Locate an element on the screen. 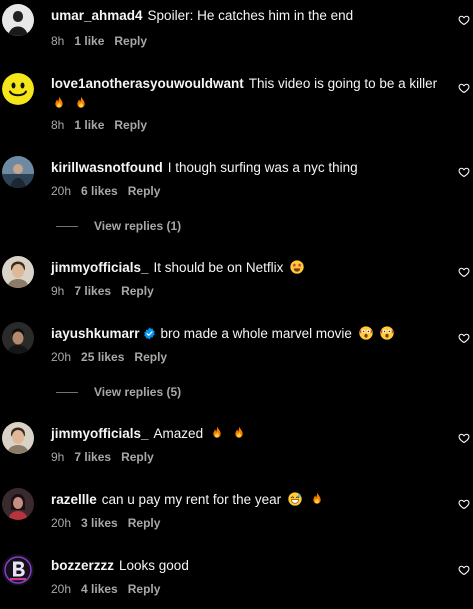 The image size is (473, 609). view-replies-label: View replies (5) is located at coordinates (138, 392).